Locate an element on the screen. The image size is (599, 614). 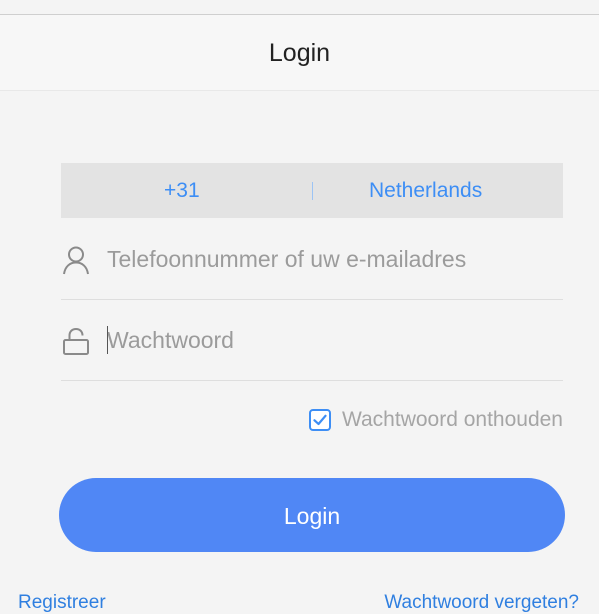
checkmark-icon is located at coordinates (320, 420).